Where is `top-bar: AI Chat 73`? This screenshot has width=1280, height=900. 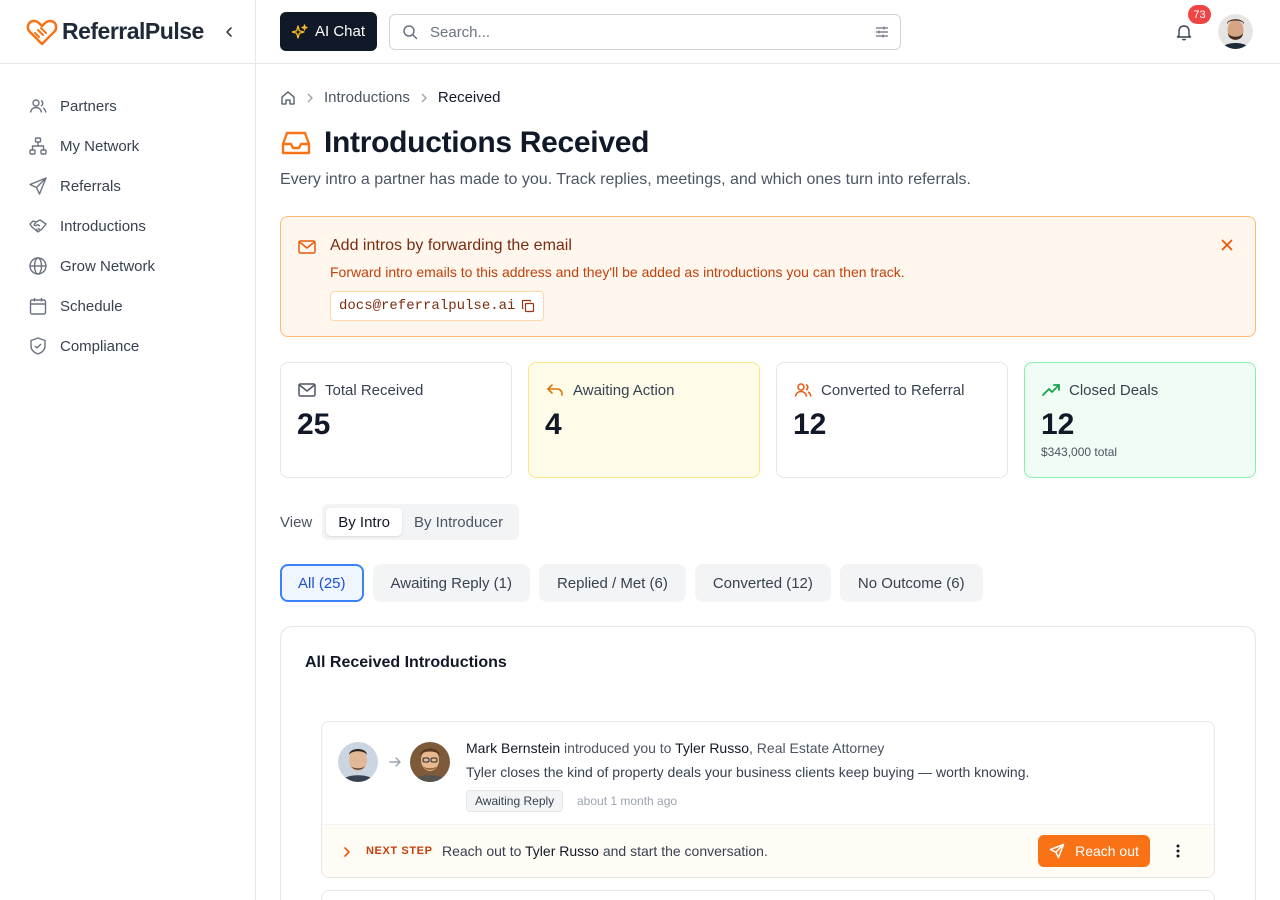 top-bar: AI Chat 73 is located at coordinates (768, 32).